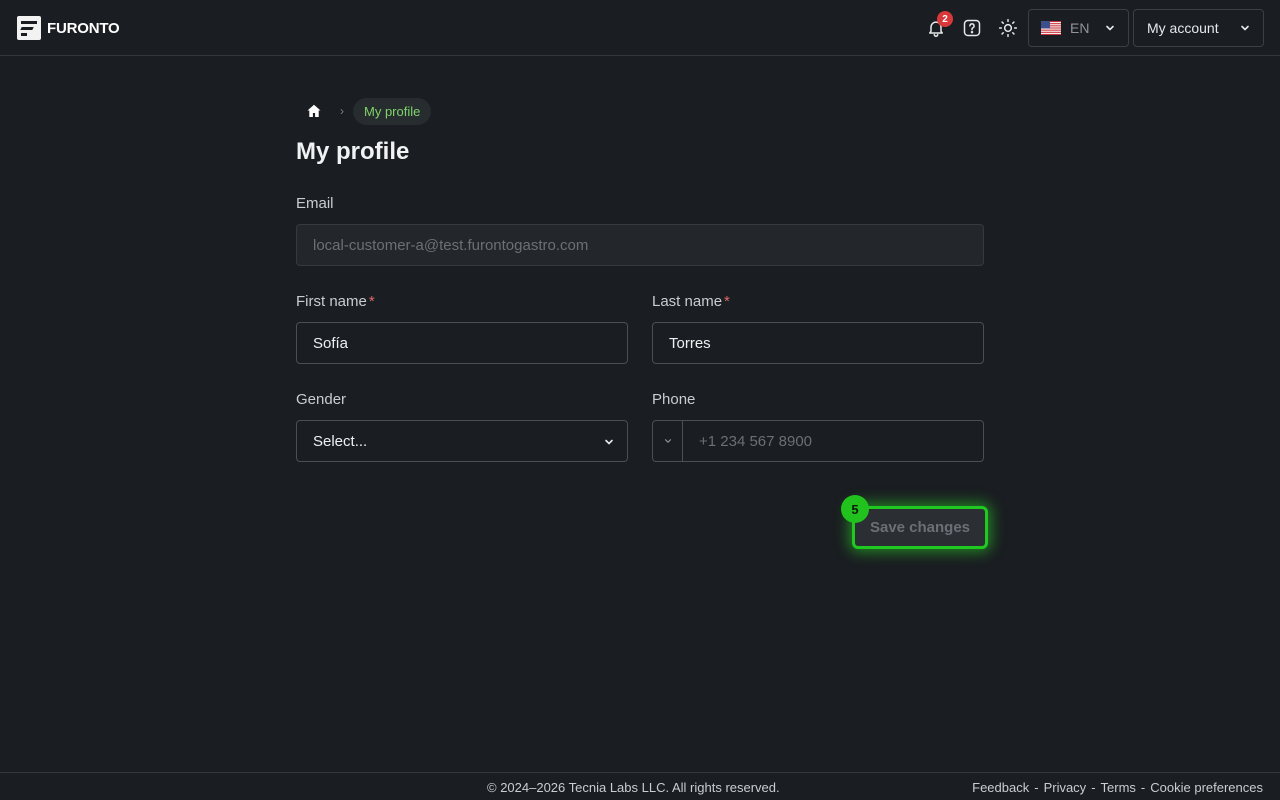 Image resolution: width=1280 pixels, height=800 pixels. What do you see at coordinates (640, 28) in the screenshot?
I see `top-bar: FURONTO 2 EN My account` at bounding box center [640, 28].